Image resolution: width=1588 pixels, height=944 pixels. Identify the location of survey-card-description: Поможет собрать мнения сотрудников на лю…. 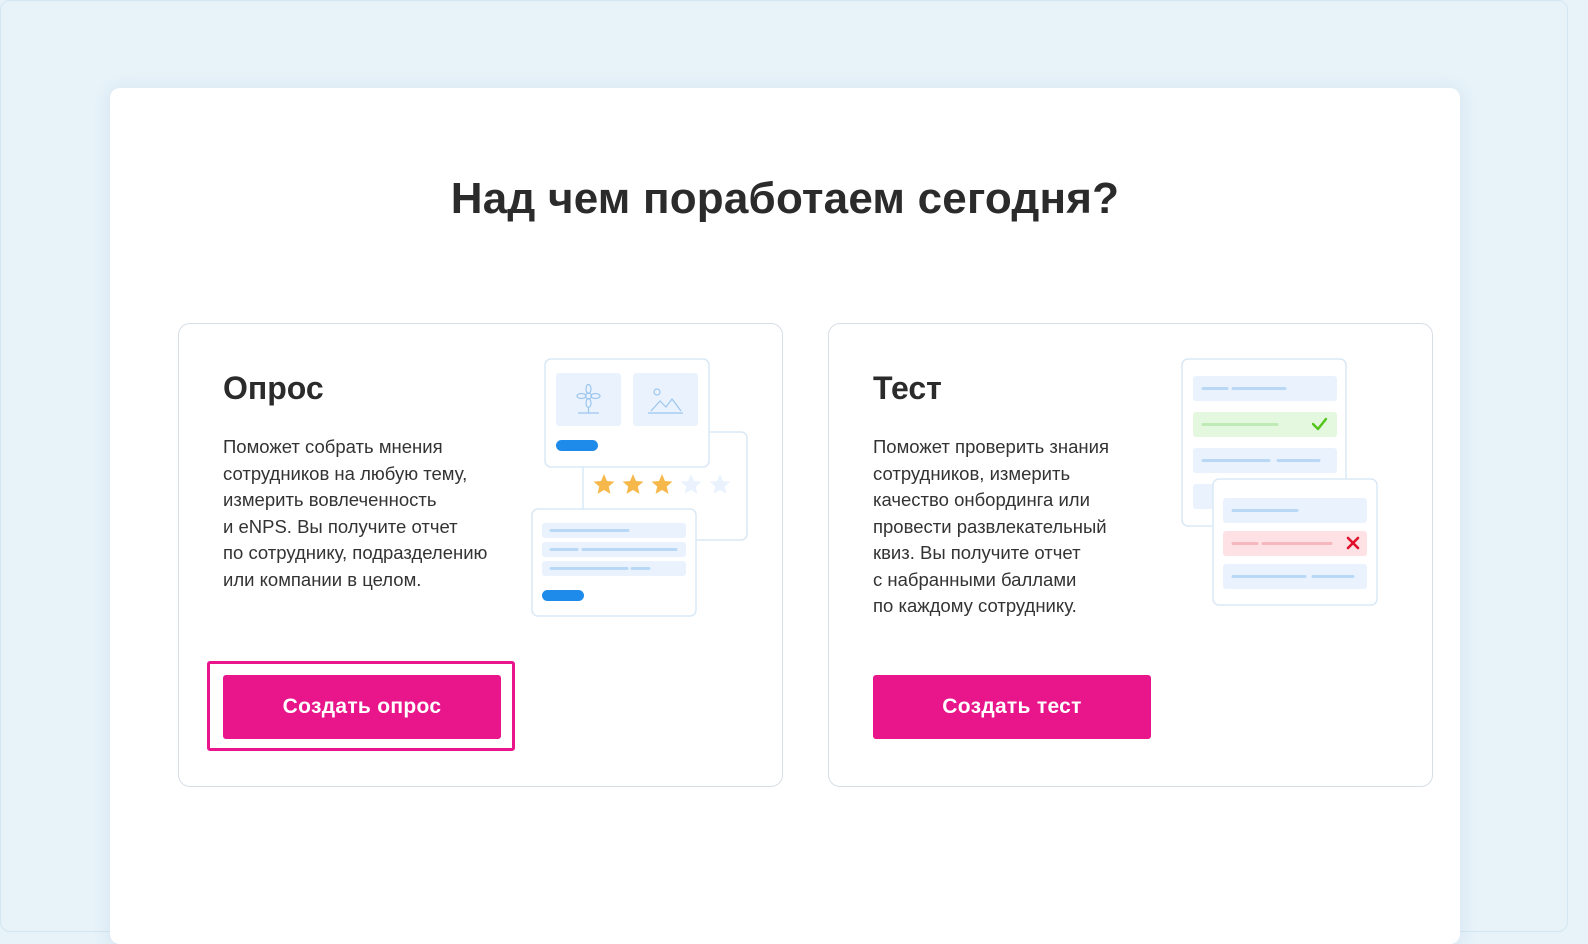
(355, 513).